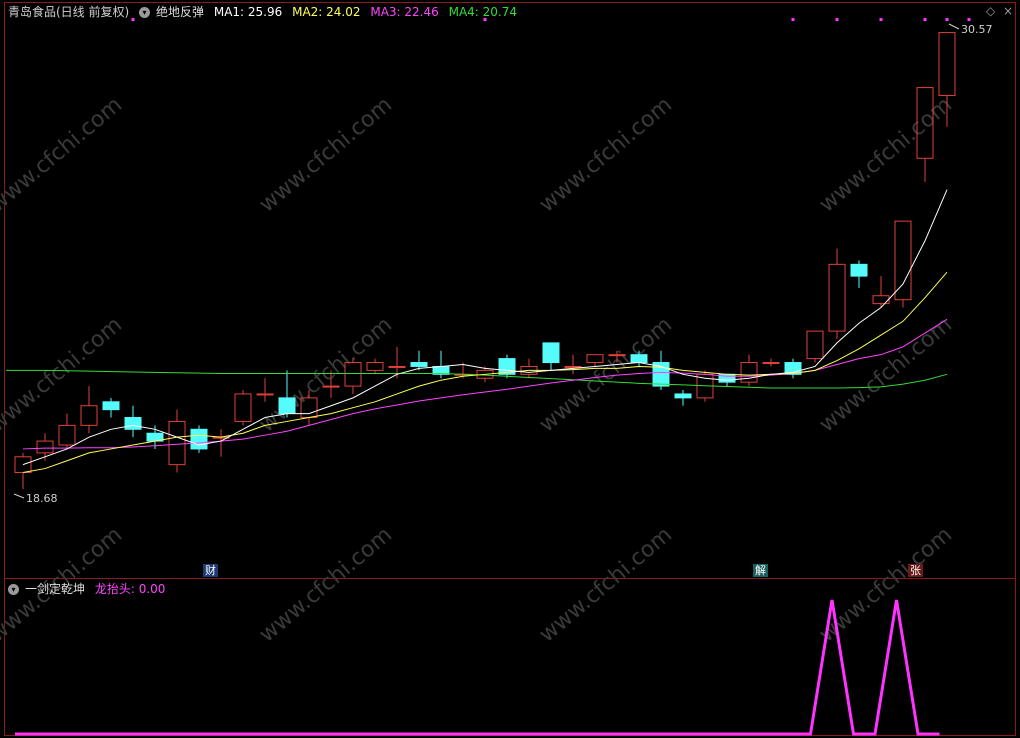 Image resolution: width=1020 pixels, height=738 pixels. I want to click on ma4-label: MA4: 20.74, so click(483, 12).